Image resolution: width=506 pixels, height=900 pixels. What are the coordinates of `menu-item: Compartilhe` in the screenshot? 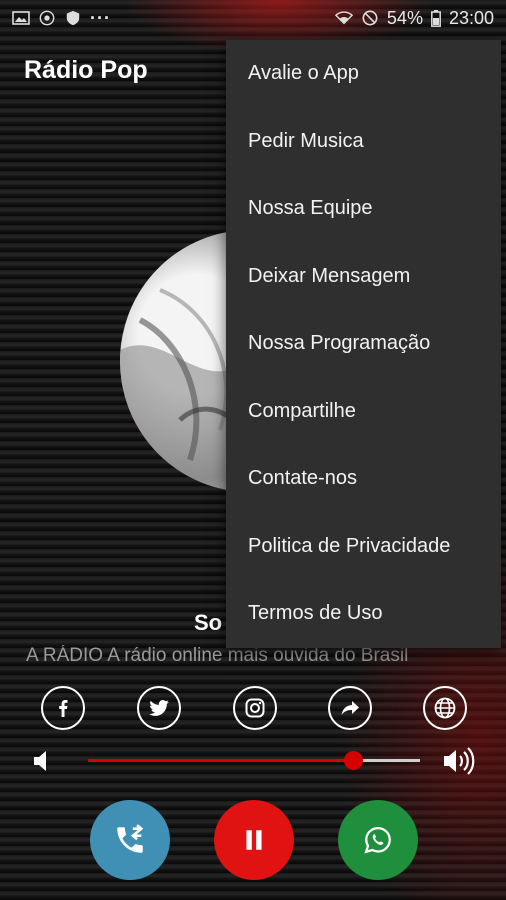 It's located at (363, 412).